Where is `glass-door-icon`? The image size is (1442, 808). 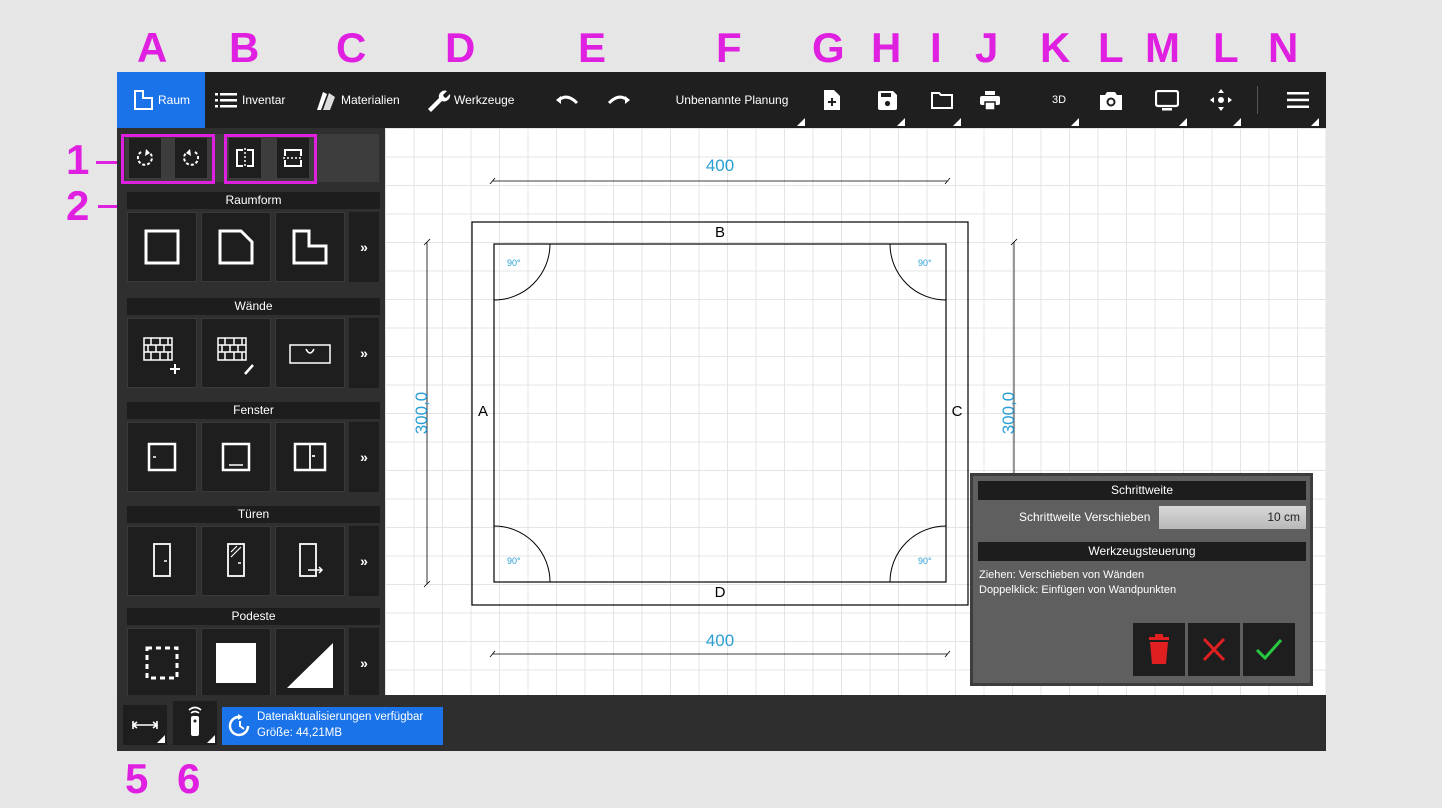 glass-door-icon is located at coordinates (236, 560).